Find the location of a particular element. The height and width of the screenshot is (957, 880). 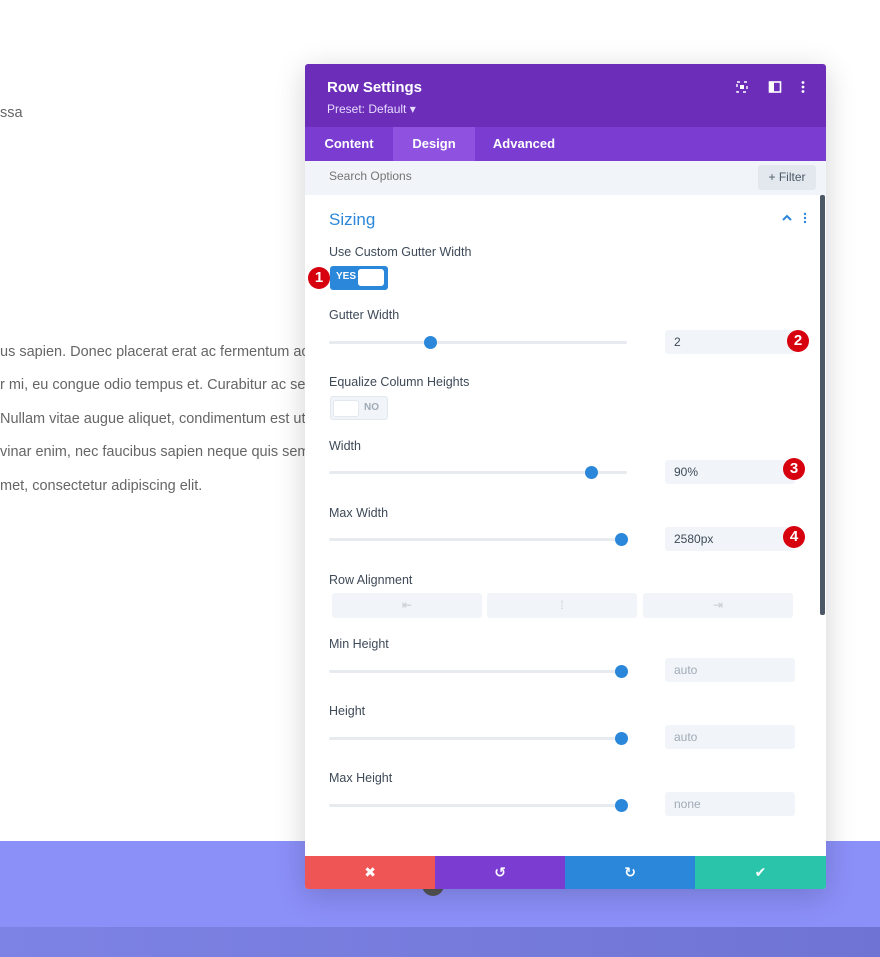

filter-button: + Filter is located at coordinates (787, 177).